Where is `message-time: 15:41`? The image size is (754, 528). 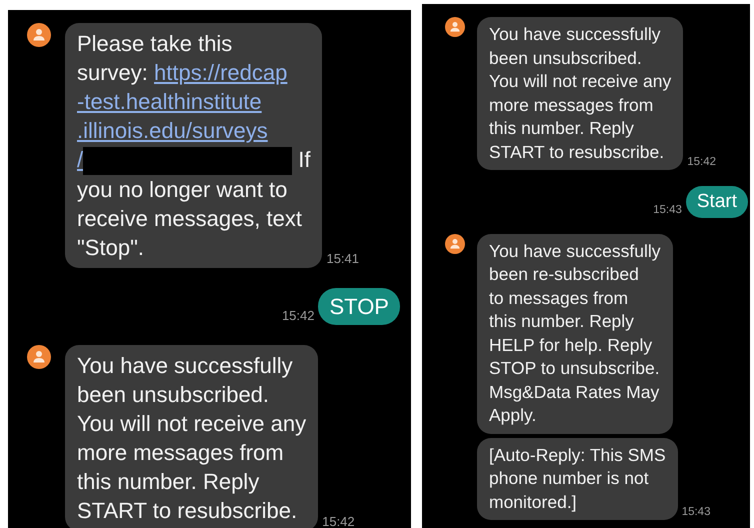 message-time: 15:41 is located at coordinates (343, 259).